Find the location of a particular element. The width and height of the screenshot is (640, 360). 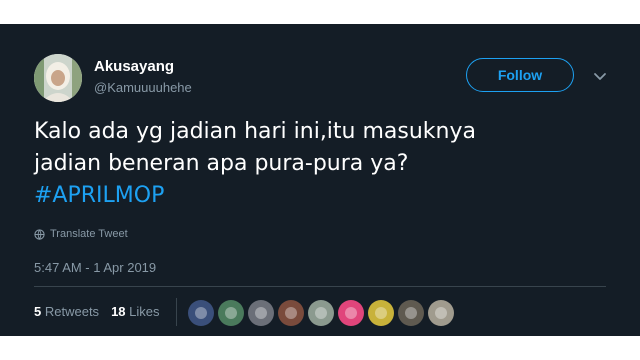

liker-avatars is located at coordinates (321, 313).